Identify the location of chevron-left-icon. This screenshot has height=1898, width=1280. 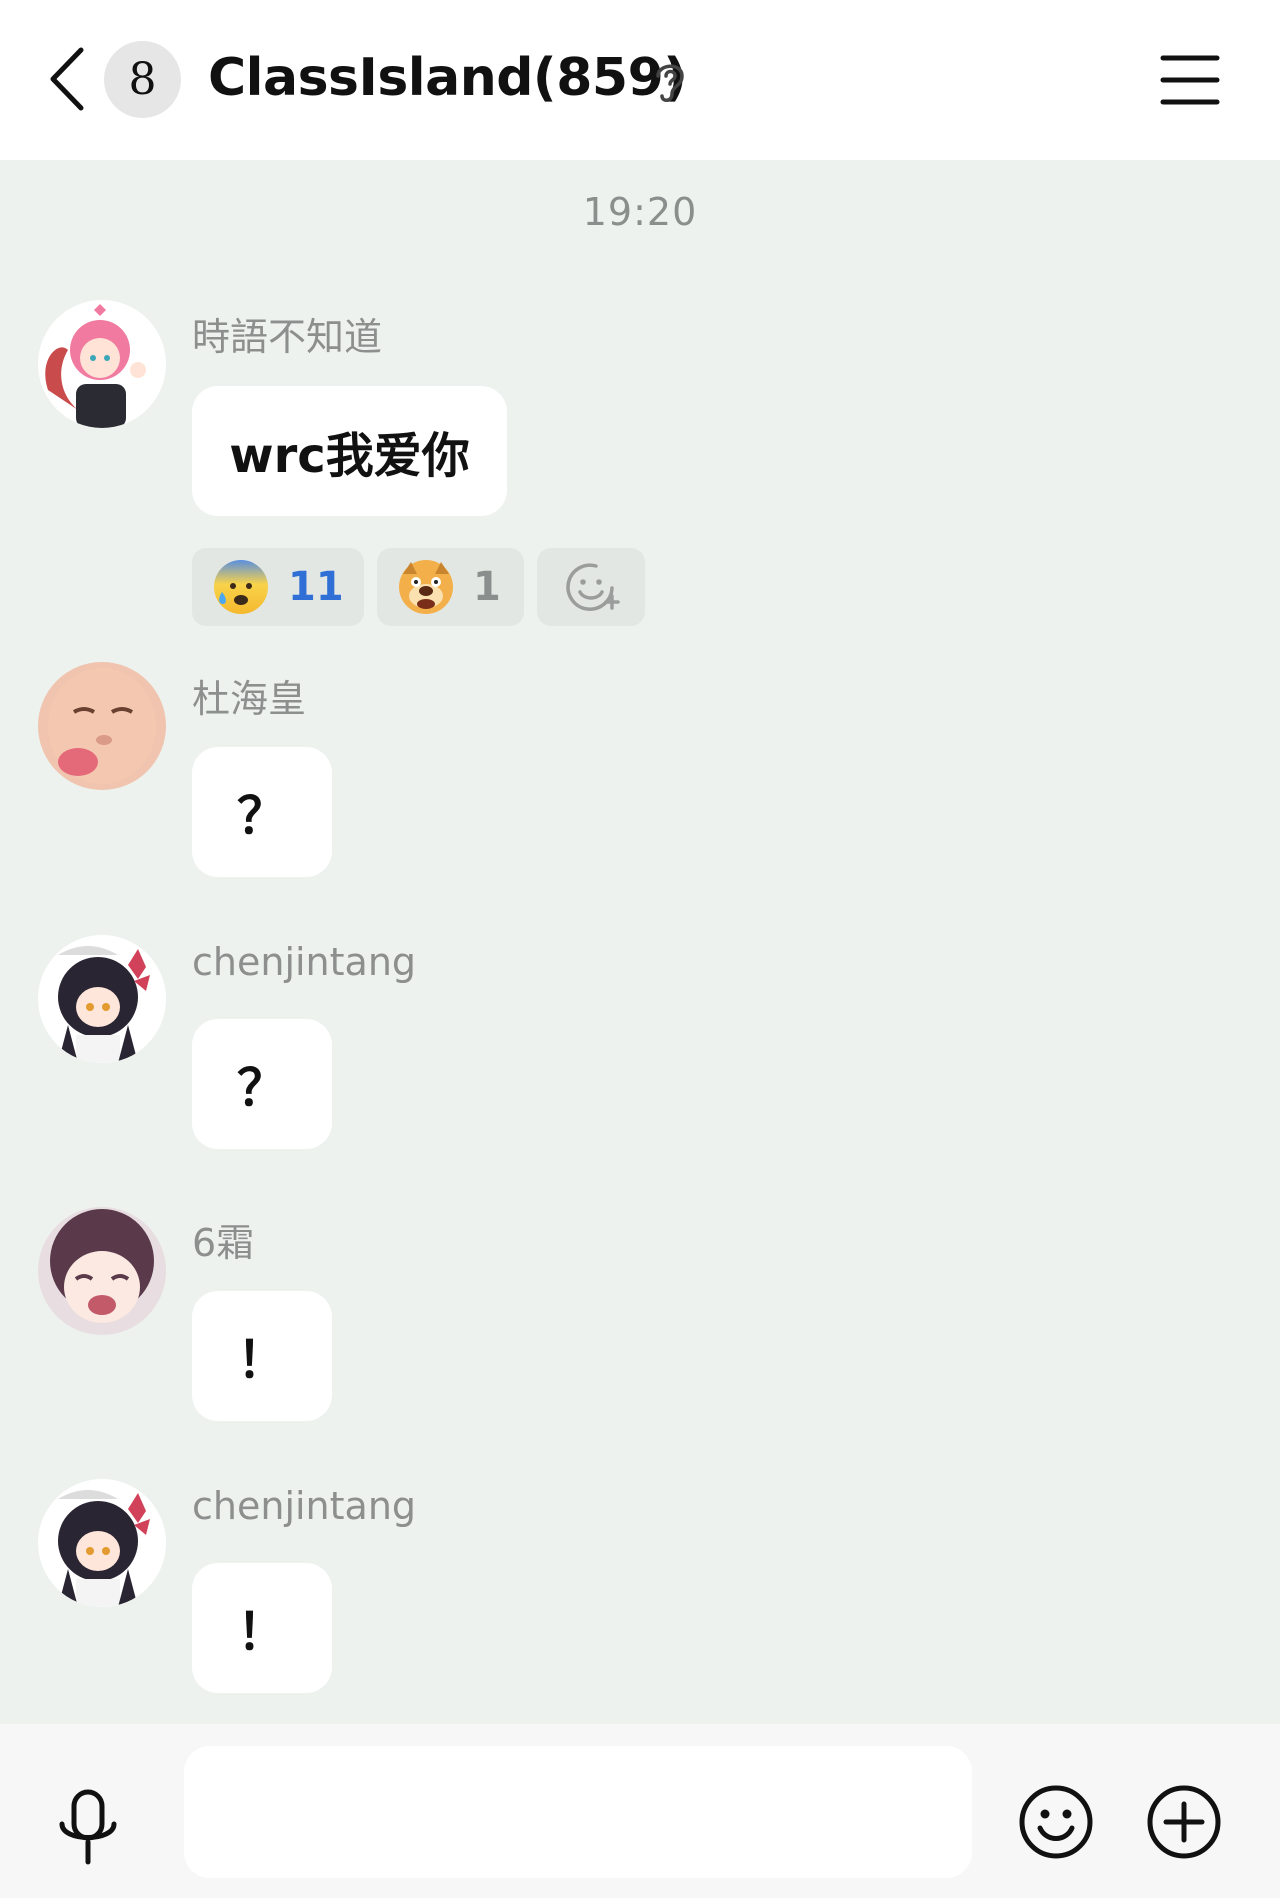
(67, 79).